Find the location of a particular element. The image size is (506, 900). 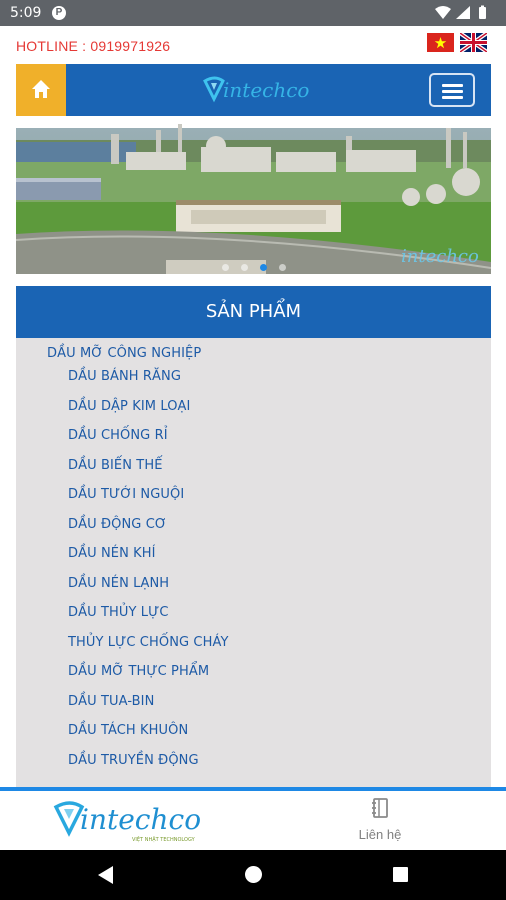

hamburger-menu-button is located at coordinates (452, 90).